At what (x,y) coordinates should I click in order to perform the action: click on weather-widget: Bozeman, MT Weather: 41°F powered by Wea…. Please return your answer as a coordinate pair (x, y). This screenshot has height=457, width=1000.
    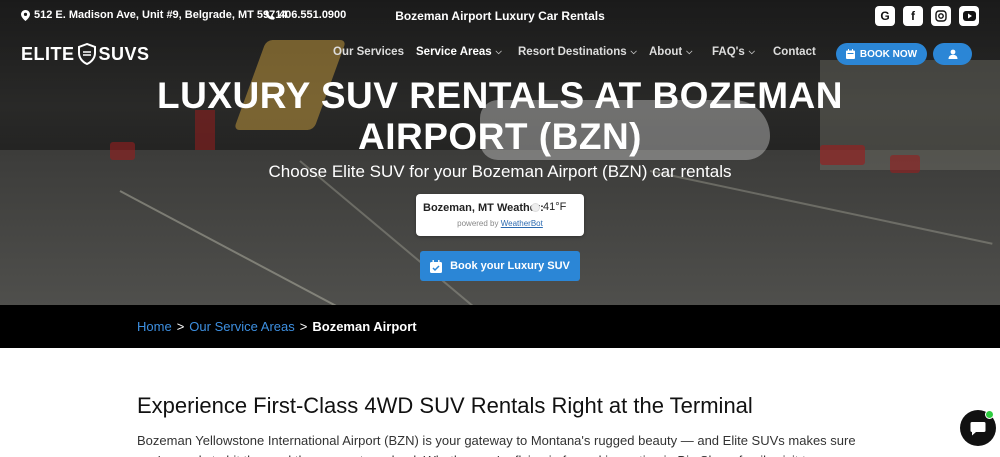
    Looking at the image, I should click on (500, 215).